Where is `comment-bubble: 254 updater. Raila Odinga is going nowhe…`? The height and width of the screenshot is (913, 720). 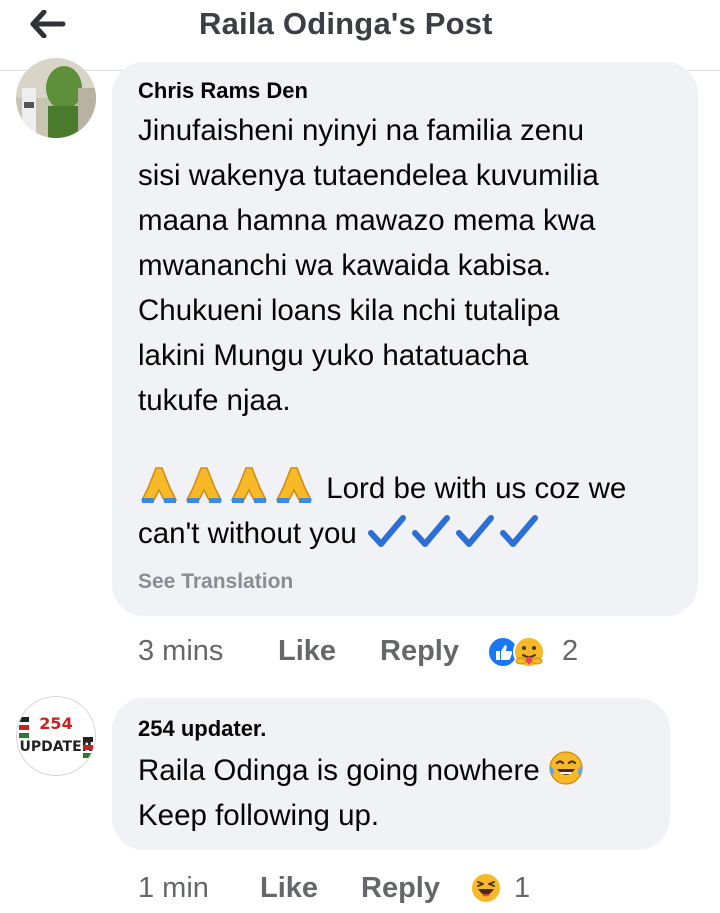
comment-bubble: 254 updater. Raila Odinga is going nowhe… is located at coordinates (391, 774).